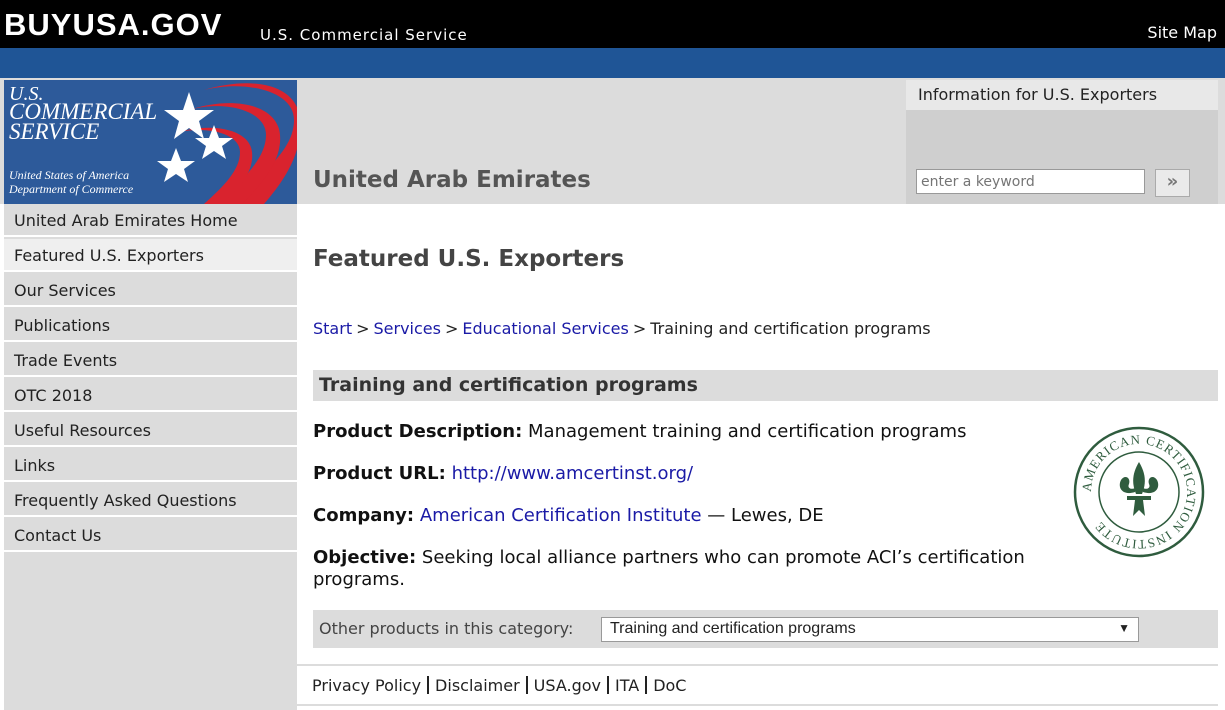  Describe the element at coordinates (1124, 628) in the screenshot. I see `dropdown-arrow-icon: ▼` at that location.